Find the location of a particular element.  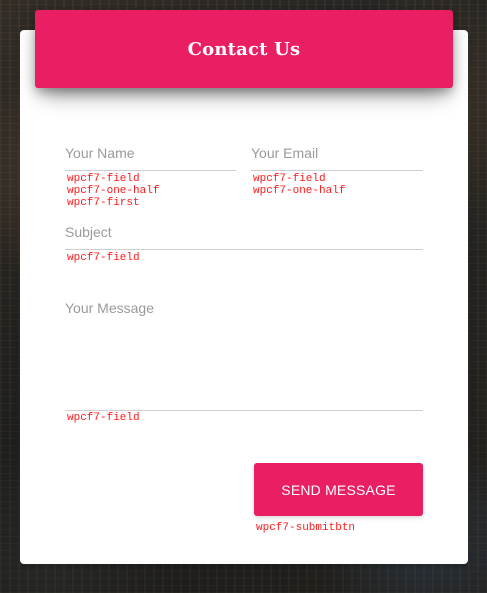

email-field: Your Email wpcf7-field wpcf7-one-half is located at coordinates (337, 170).